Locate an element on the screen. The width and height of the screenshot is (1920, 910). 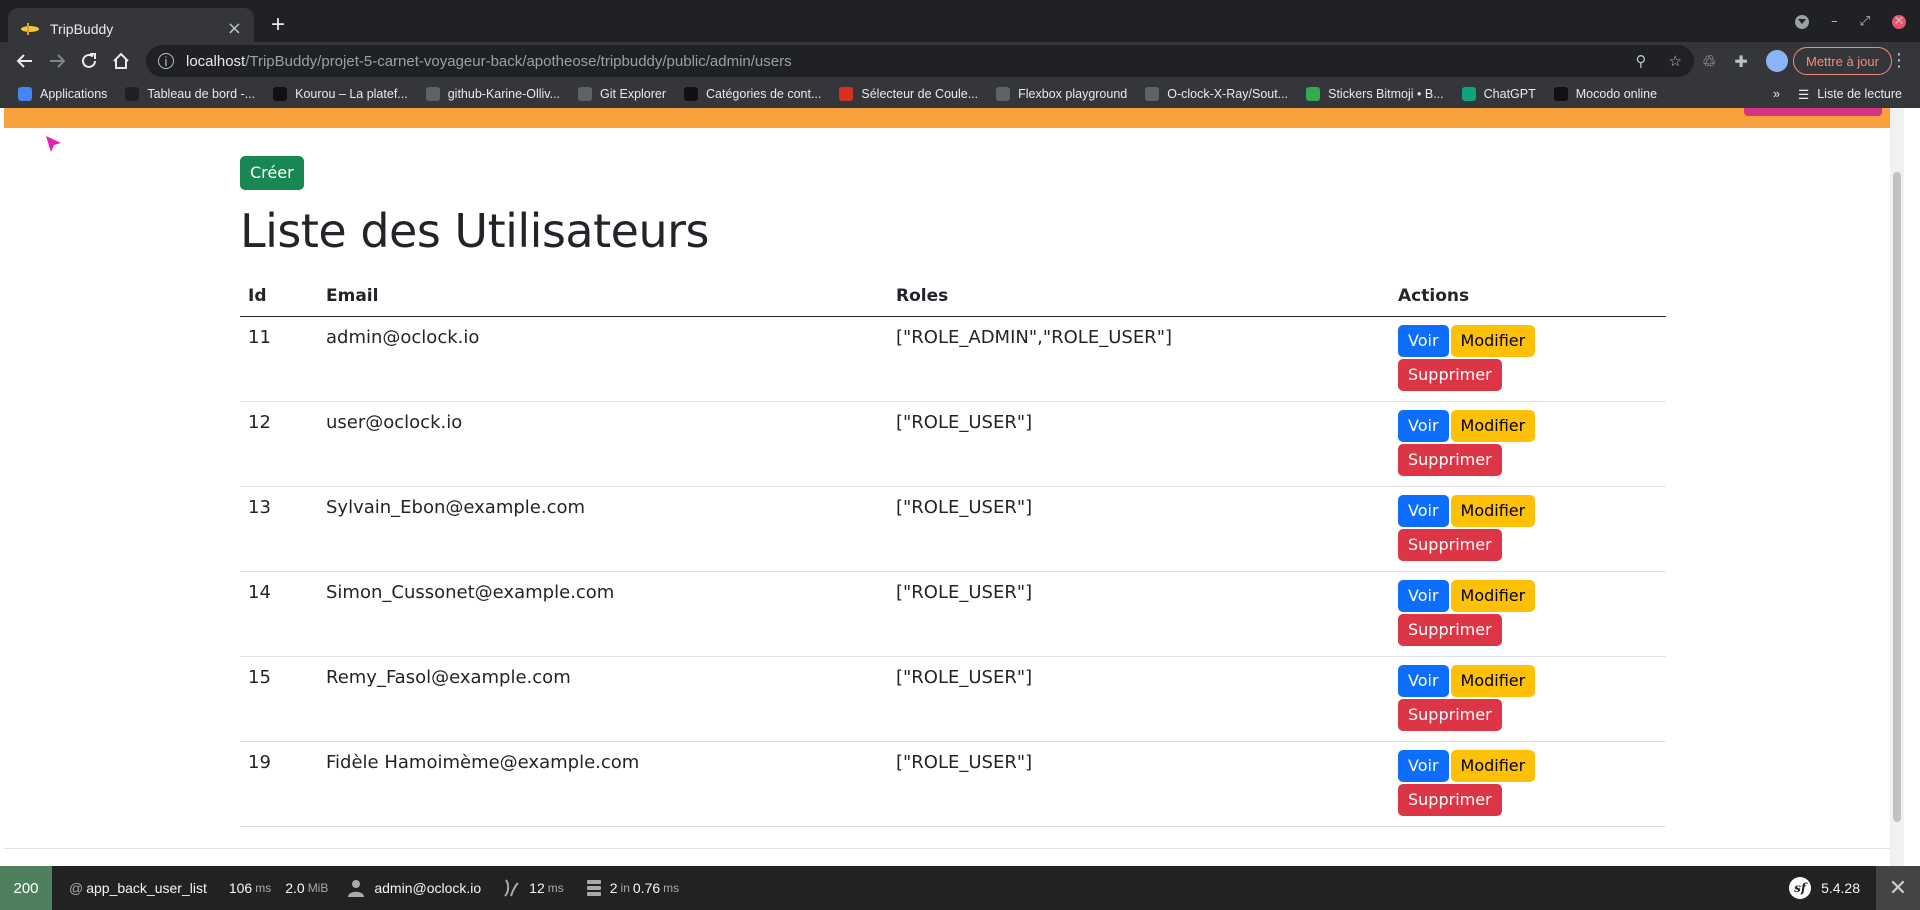
forward-icon is located at coordinates (57, 61).